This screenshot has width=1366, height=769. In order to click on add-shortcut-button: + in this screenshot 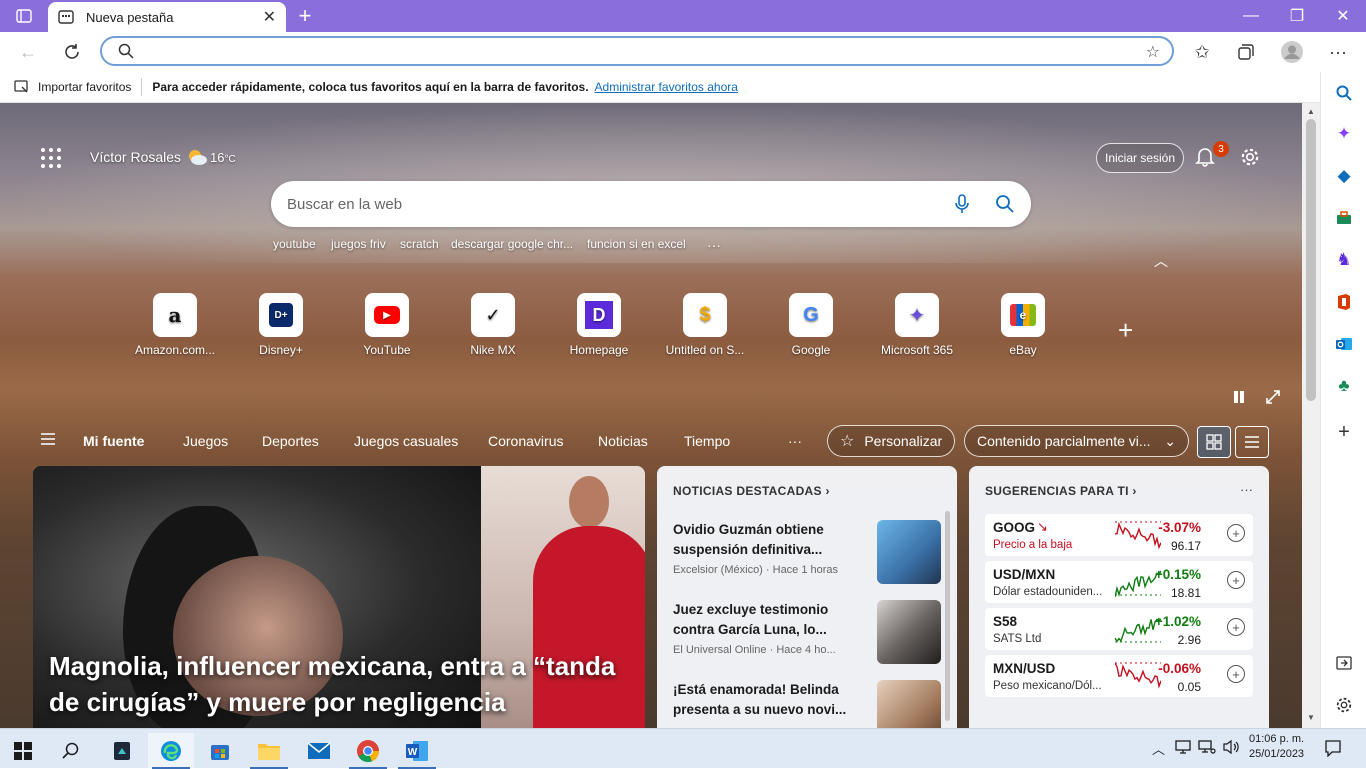, I will do `click(1125, 330)`.